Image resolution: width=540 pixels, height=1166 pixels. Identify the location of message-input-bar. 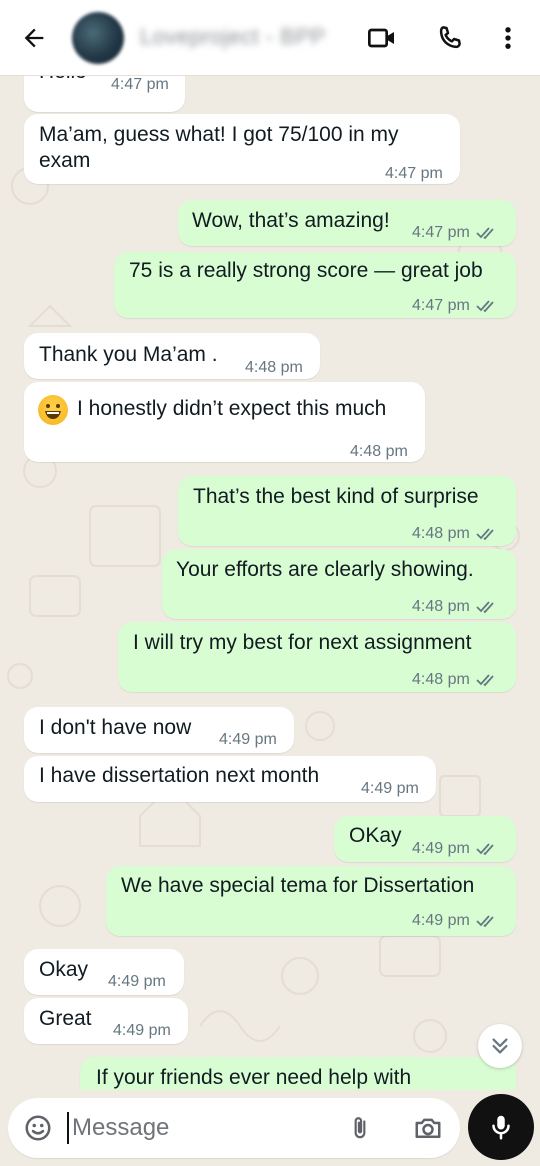
(234, 1128).